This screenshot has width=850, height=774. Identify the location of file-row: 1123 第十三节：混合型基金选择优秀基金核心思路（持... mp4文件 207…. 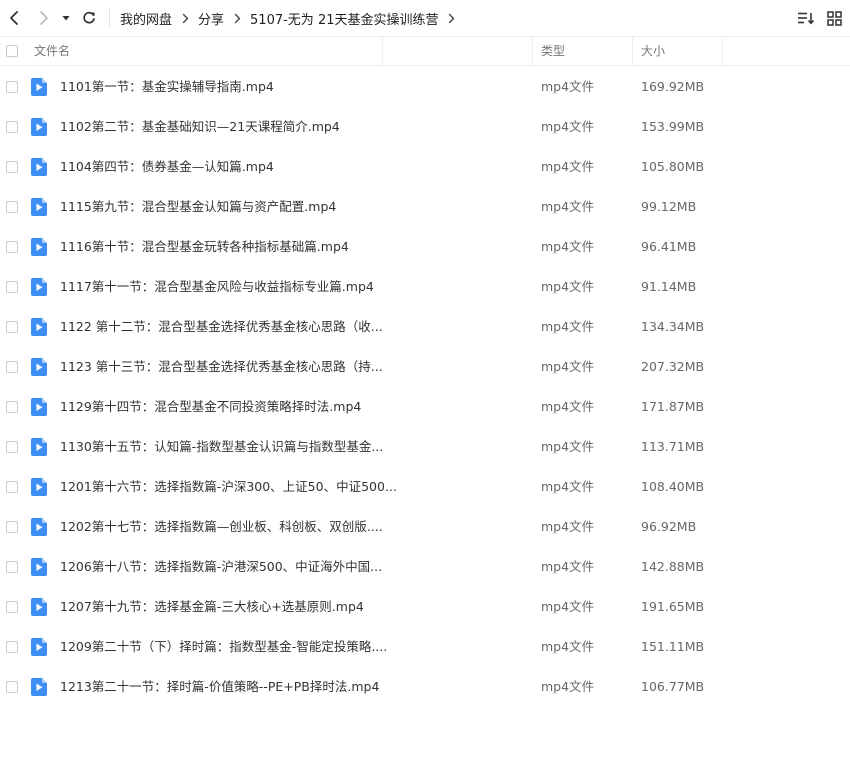
(425, 367).